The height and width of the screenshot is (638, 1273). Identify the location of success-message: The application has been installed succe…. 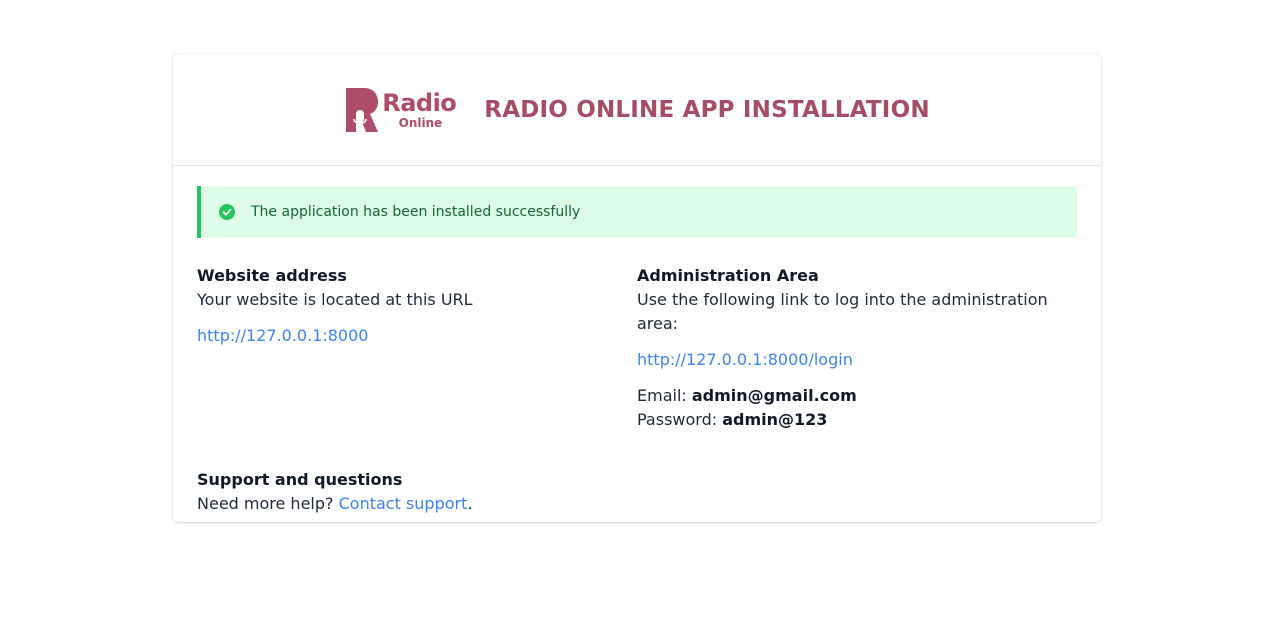
(416, 212).